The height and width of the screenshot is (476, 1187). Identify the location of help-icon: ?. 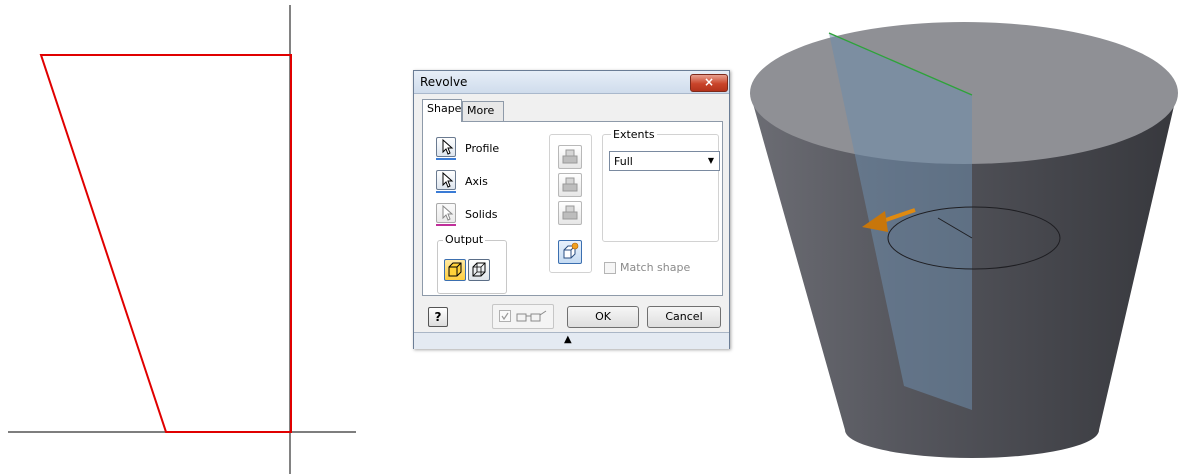
(438, 317).